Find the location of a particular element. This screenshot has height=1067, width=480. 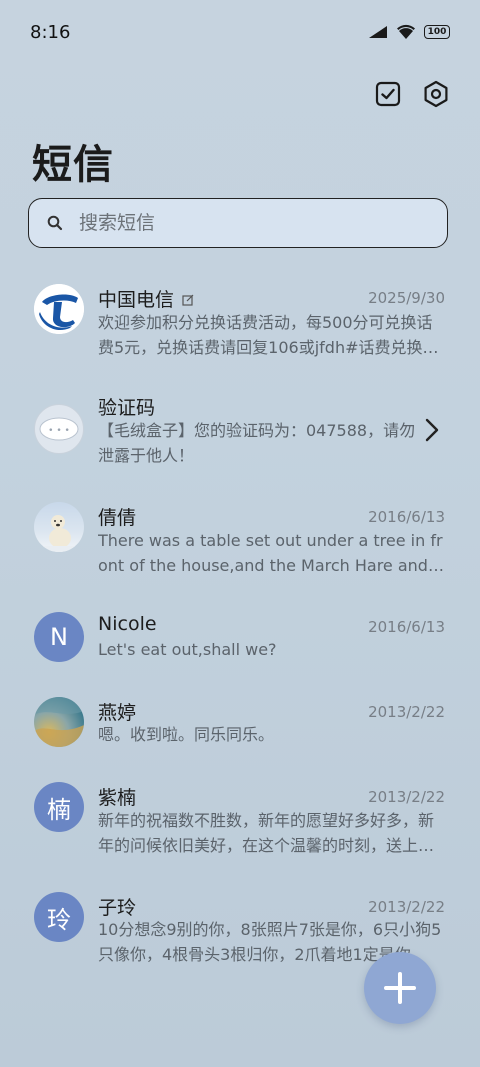

battery-level: 100 is located at coordinates (437, 32).